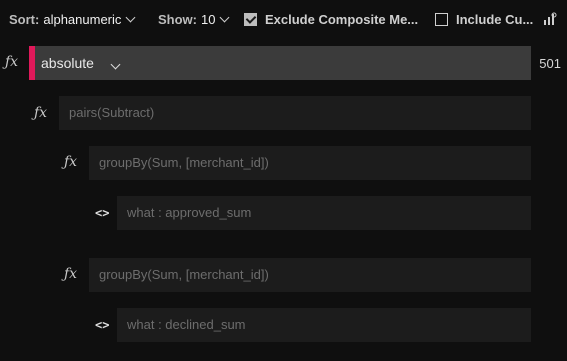  What do you see at coordinates (112, 112) in the screenshot?
I see `node-label: pairs(Subtract)` at bounding box center [112, 112].